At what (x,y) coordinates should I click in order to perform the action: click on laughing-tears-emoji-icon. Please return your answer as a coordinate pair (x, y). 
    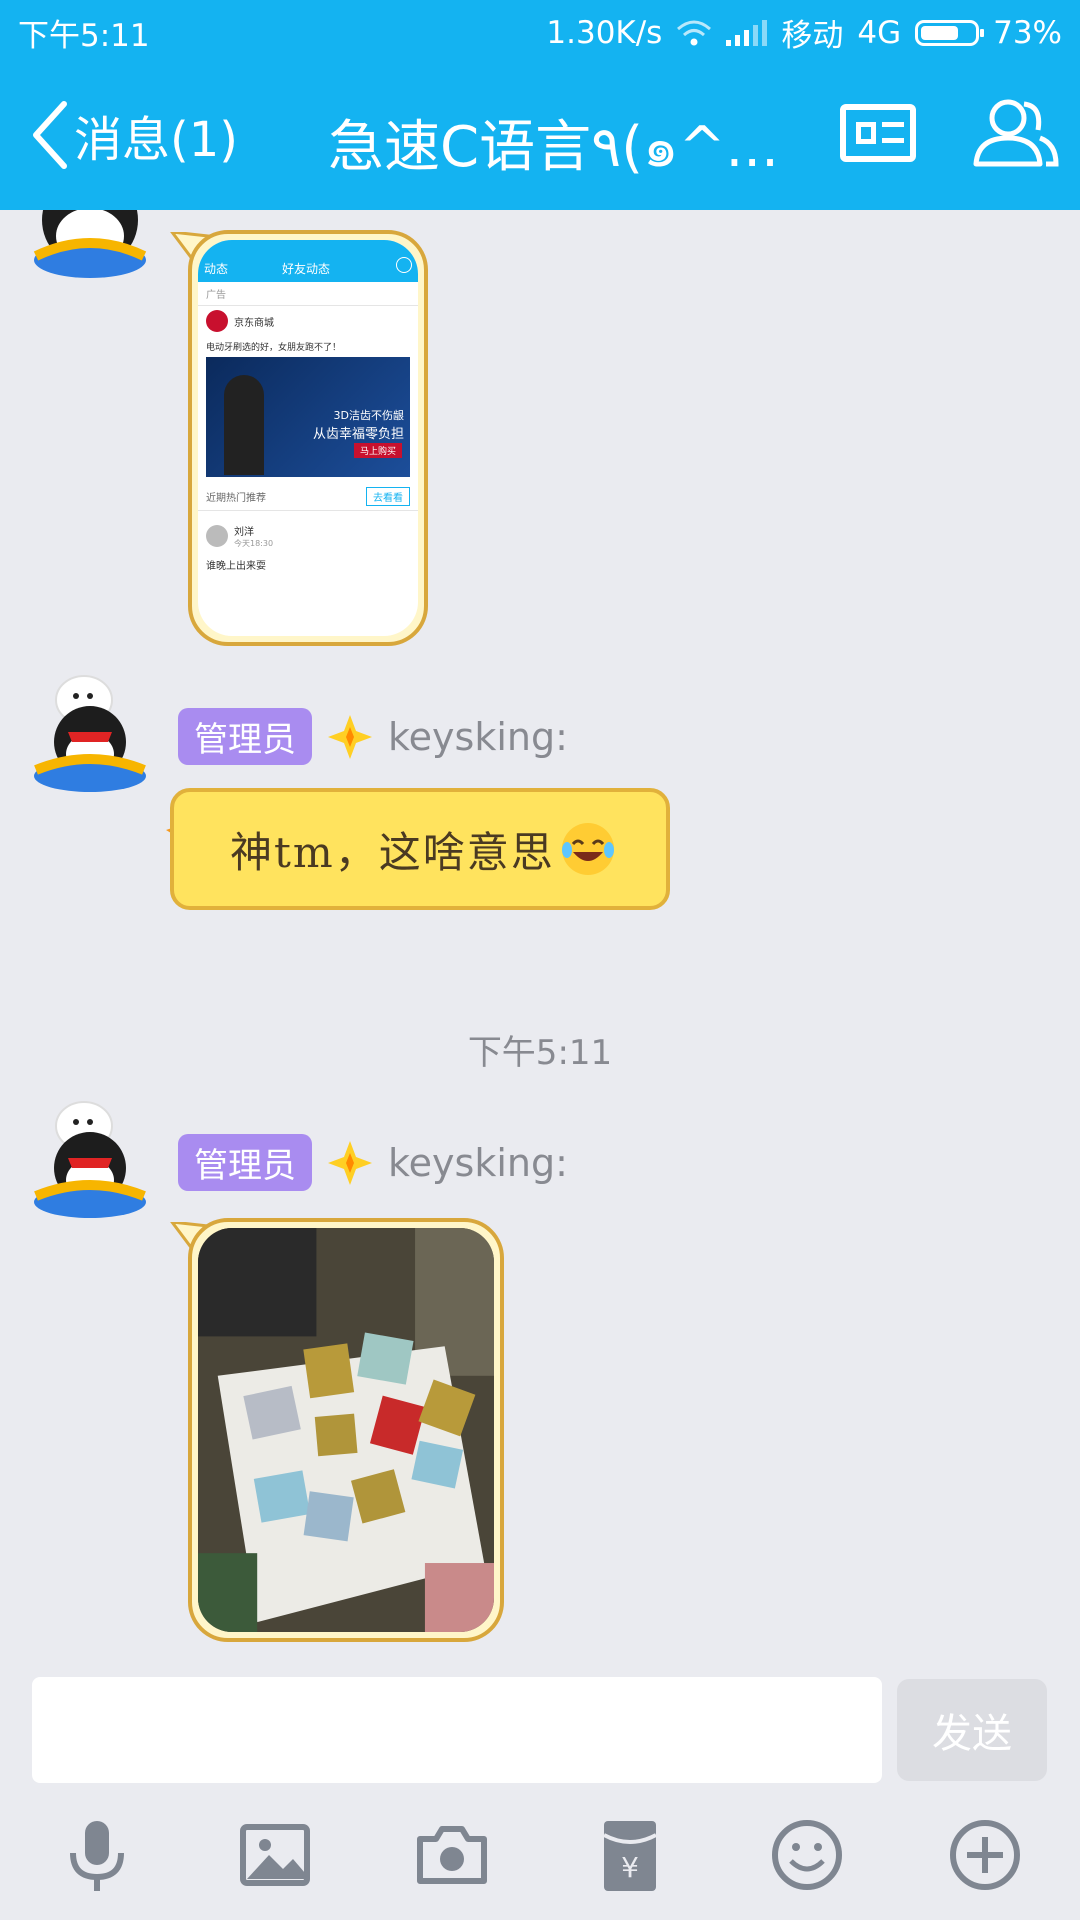
    Looking at the image, I should click on (587, 849).